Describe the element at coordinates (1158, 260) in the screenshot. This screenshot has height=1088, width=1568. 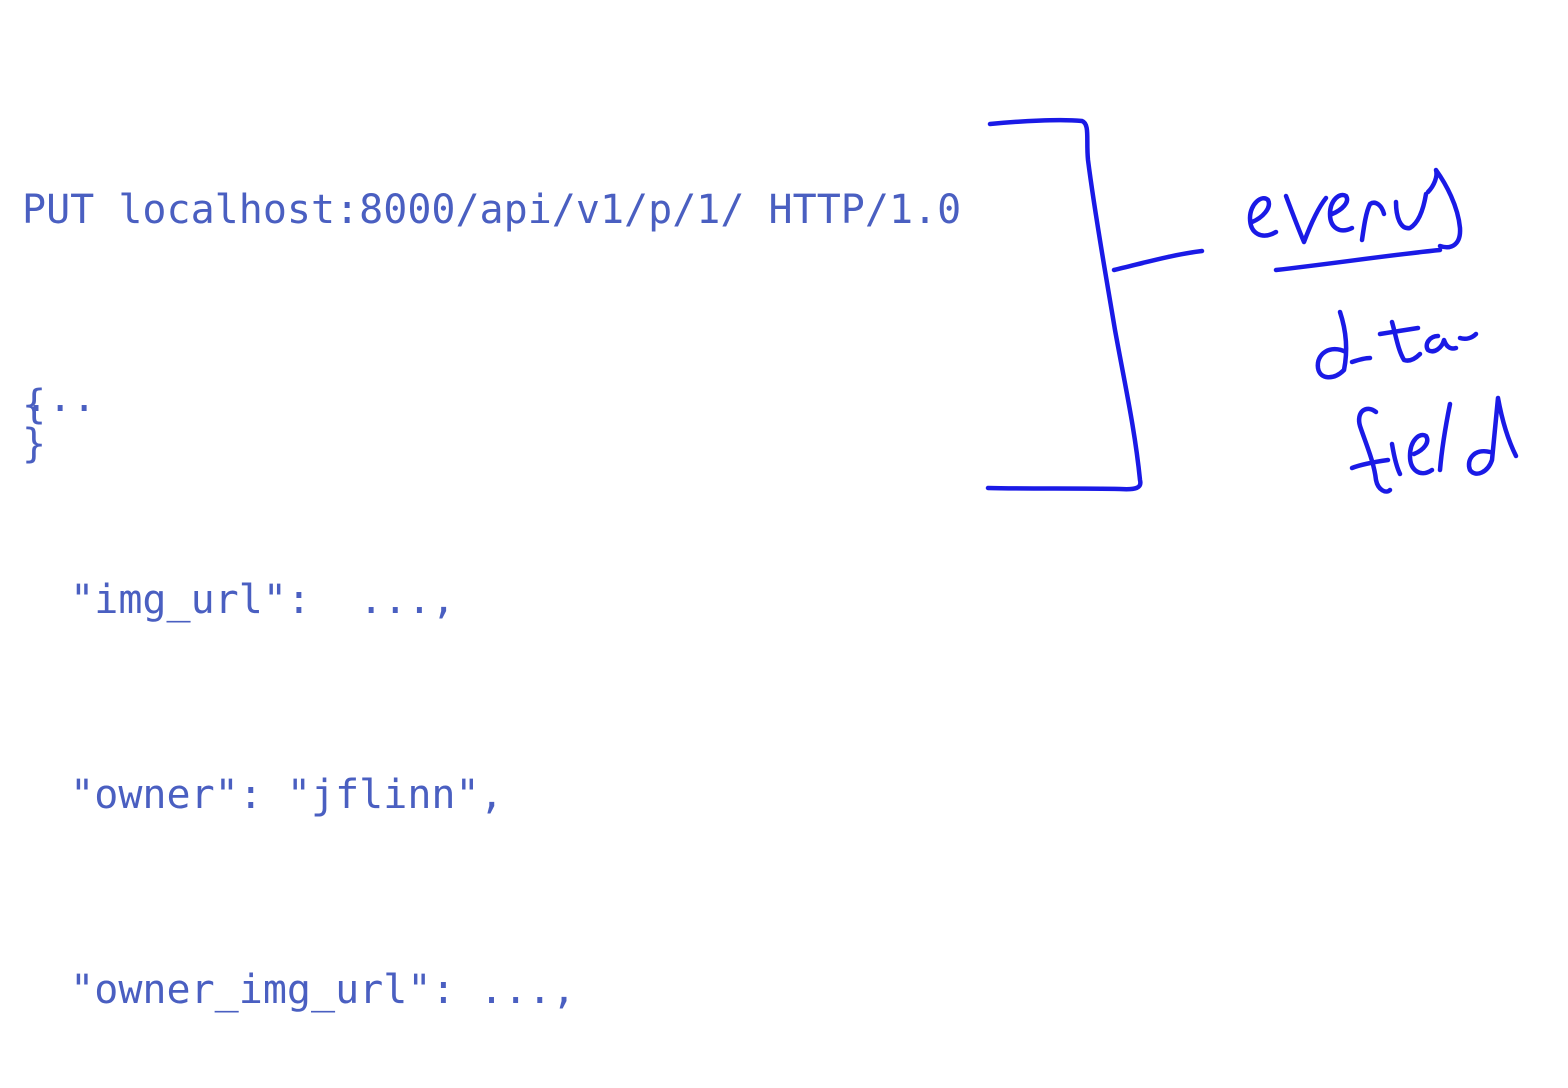
I see `annotation-connector` at that location.